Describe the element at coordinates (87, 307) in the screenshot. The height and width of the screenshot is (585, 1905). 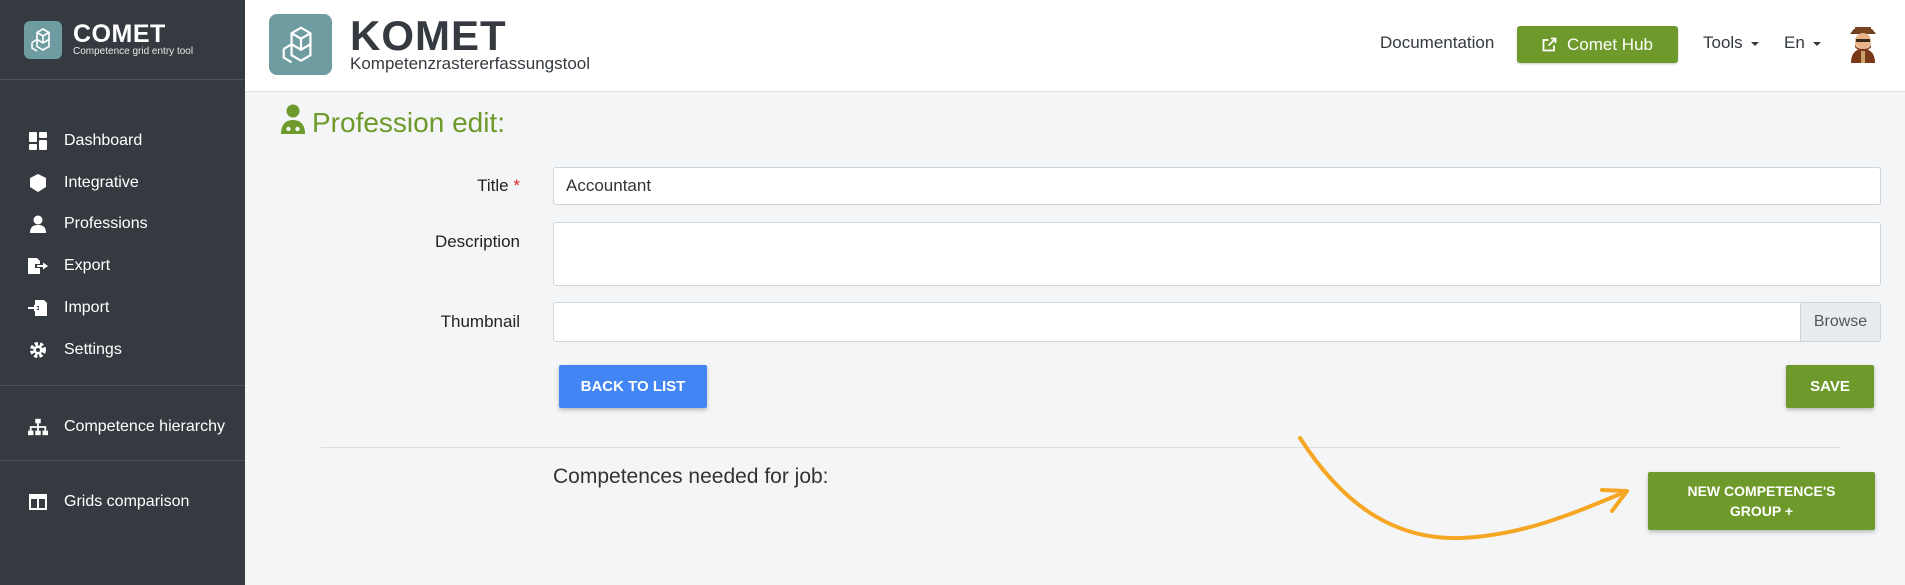
I see `sidebar-item-label: Import` at that location.